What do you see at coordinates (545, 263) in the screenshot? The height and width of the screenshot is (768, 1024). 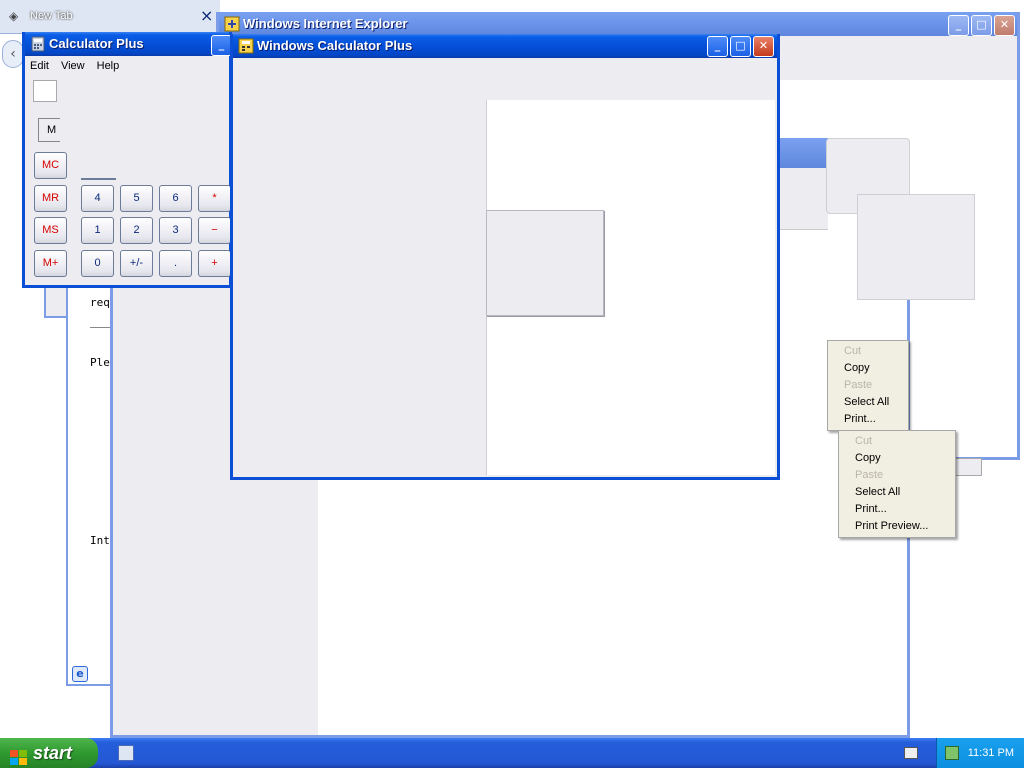 I see `calc-main-gray-box` at bounding box center [545, 263].